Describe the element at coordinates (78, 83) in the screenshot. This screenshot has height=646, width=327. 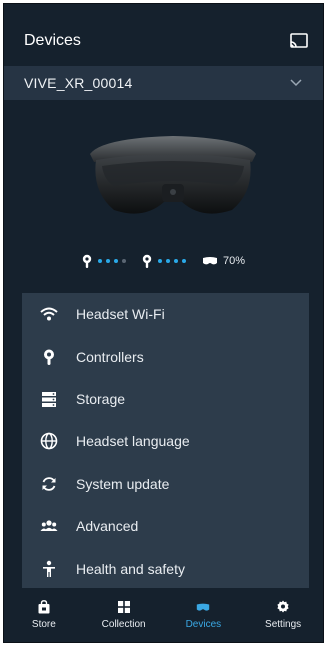
I see `device-name: VIVE_XR_00014` at that location.